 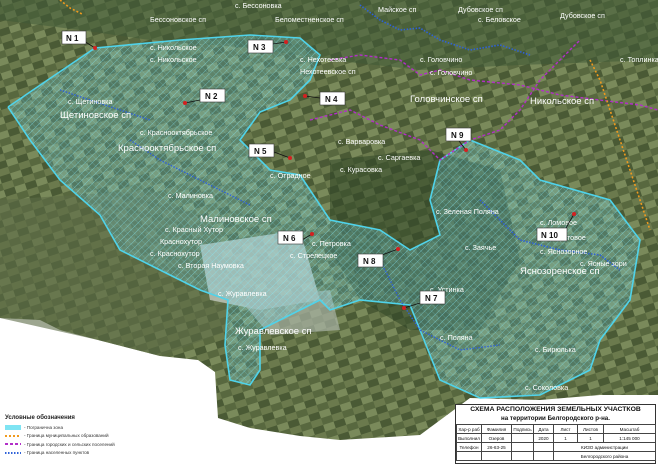 What do you see at coordinates (555, 409) in the screenshot?
I see `scheme-title: СХЕМА РАСПОЛОЖЕНИЯ ЗЕМЕЛЬНЫХ УЧАСТКОВ` at bounding box center [555, 409].